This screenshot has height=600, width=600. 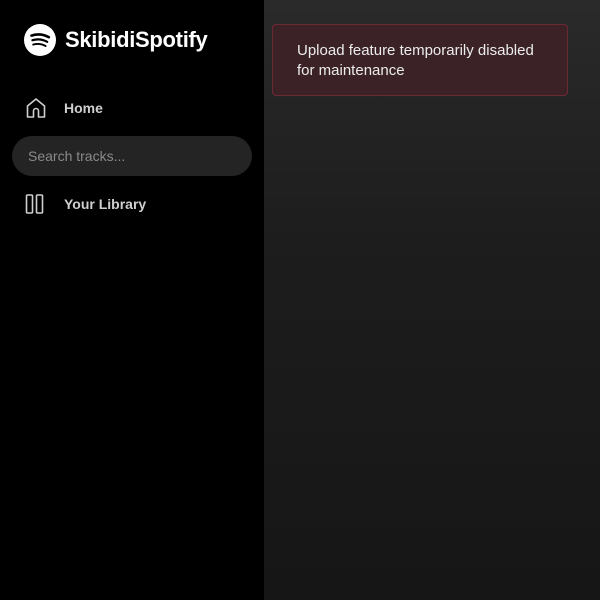 I want to click on spotify-logo-icon, so click(x=40, y=40).